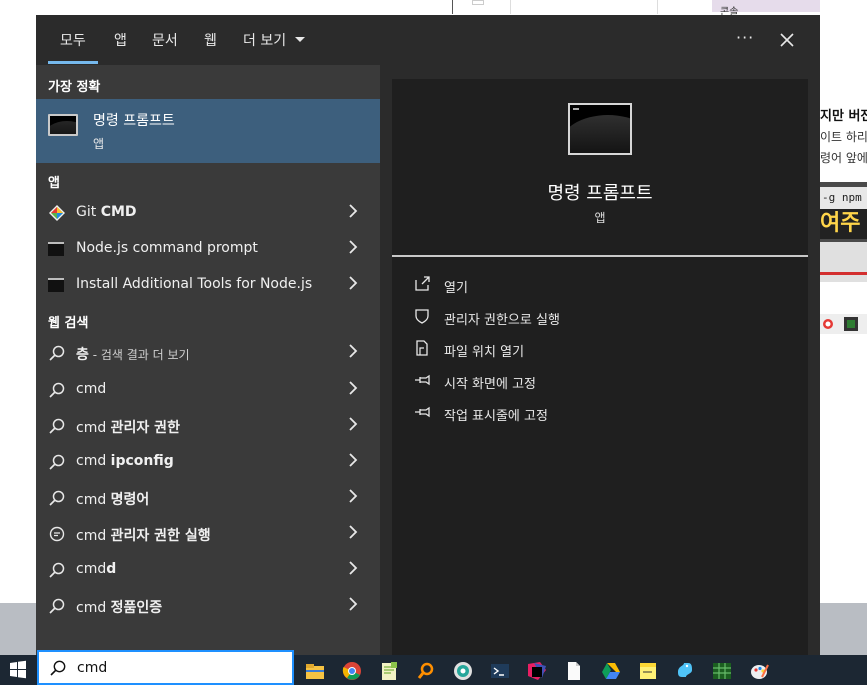 The width and height of the screenshot is (867, 689). I want to click on action-label: 관리자 권한으로 실행, so click(502, 320).